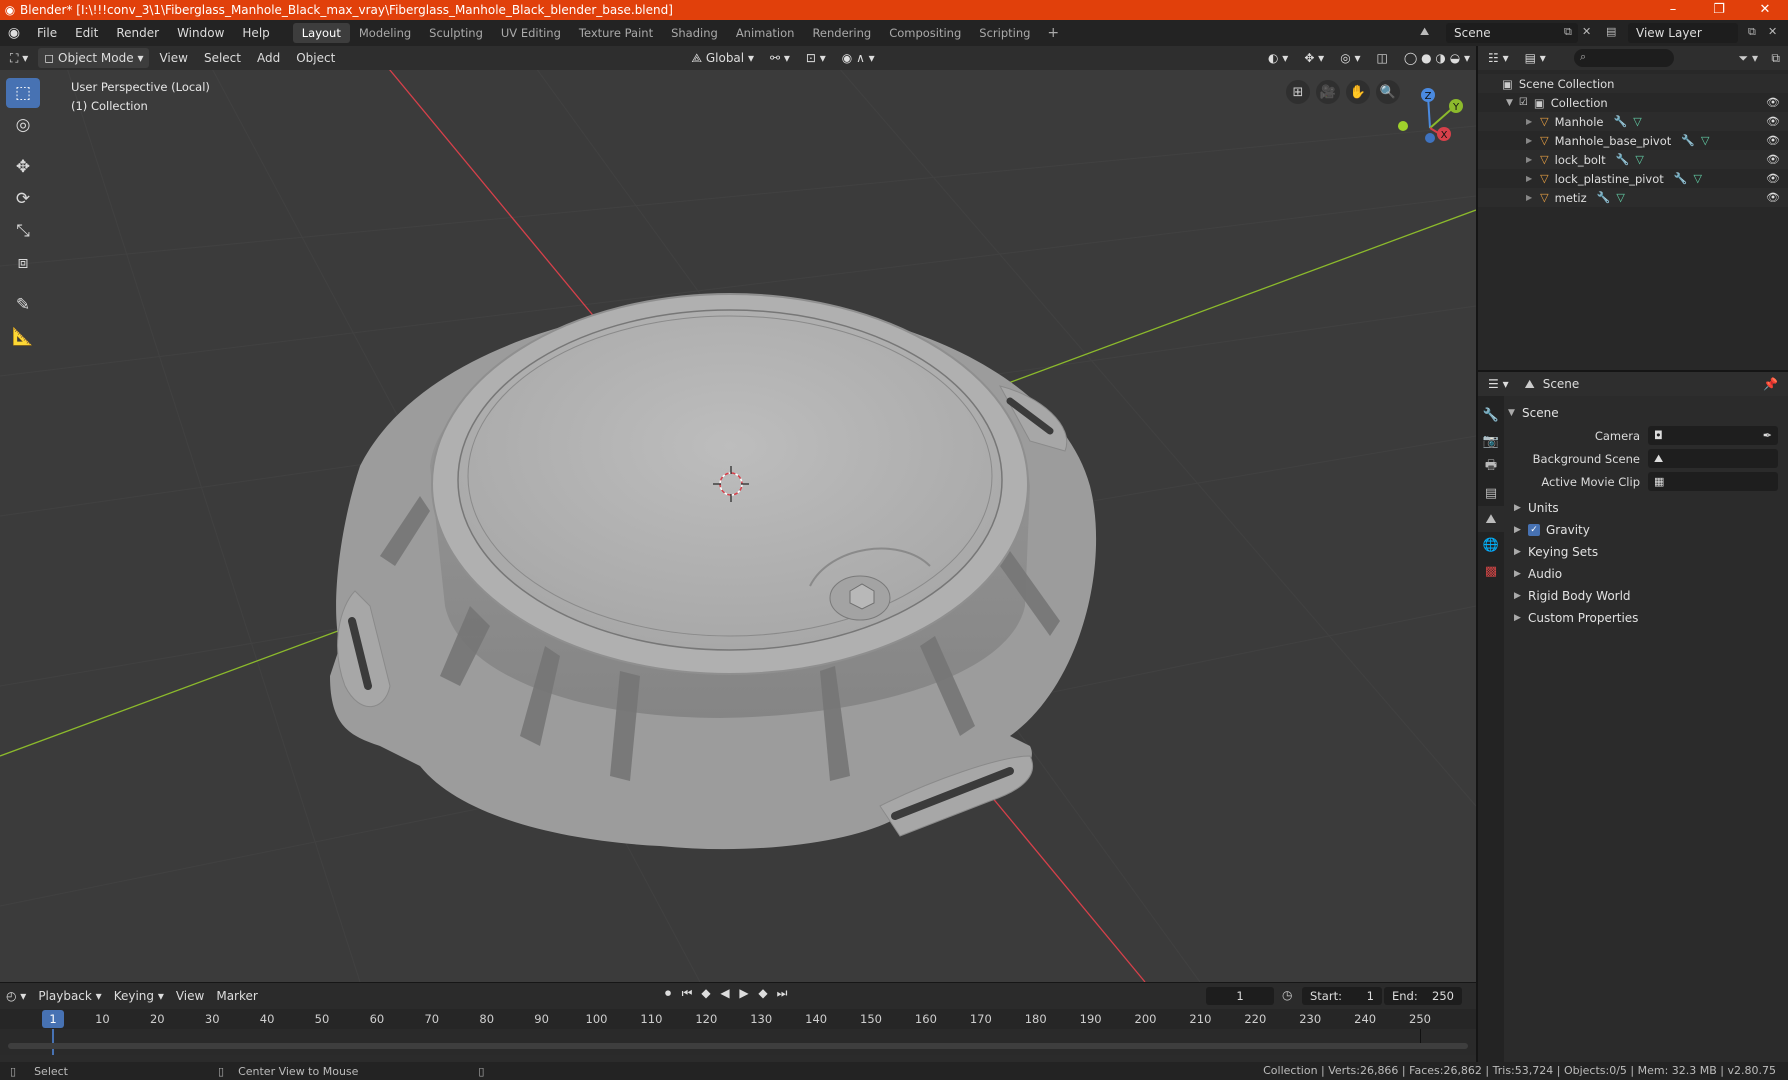 The width and height of the screenshot is (1788, 1080). I want to click on output-tab-icon: 🖶, so click(1491, 467).